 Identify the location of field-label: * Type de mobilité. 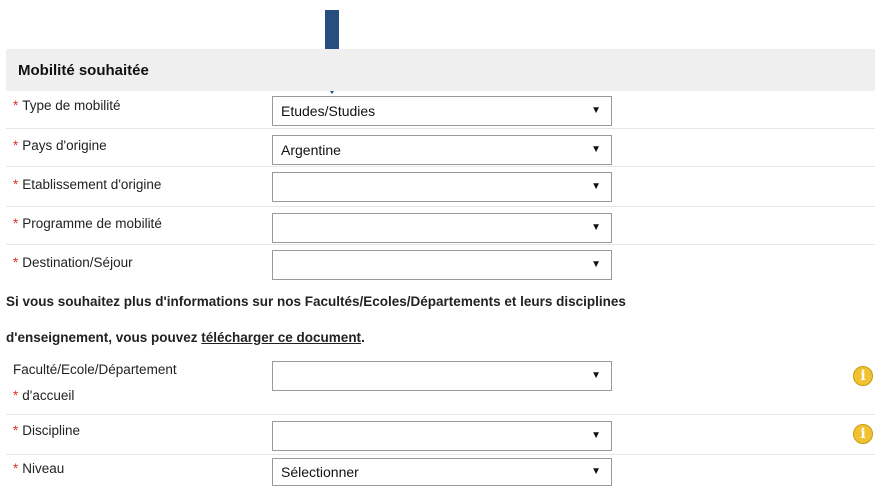
(67, 106).